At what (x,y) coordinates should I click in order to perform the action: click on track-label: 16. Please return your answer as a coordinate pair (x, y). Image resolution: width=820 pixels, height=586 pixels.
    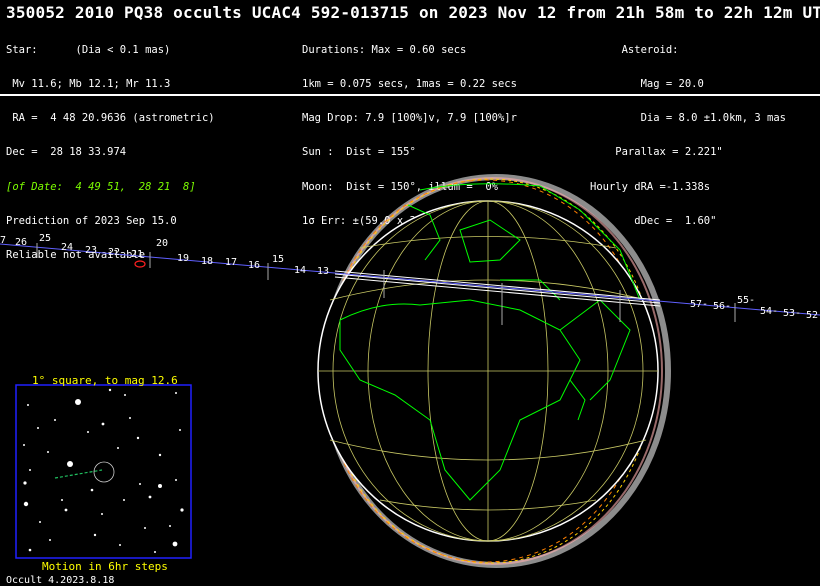
    Looking at the image, I should click on (254, 265).